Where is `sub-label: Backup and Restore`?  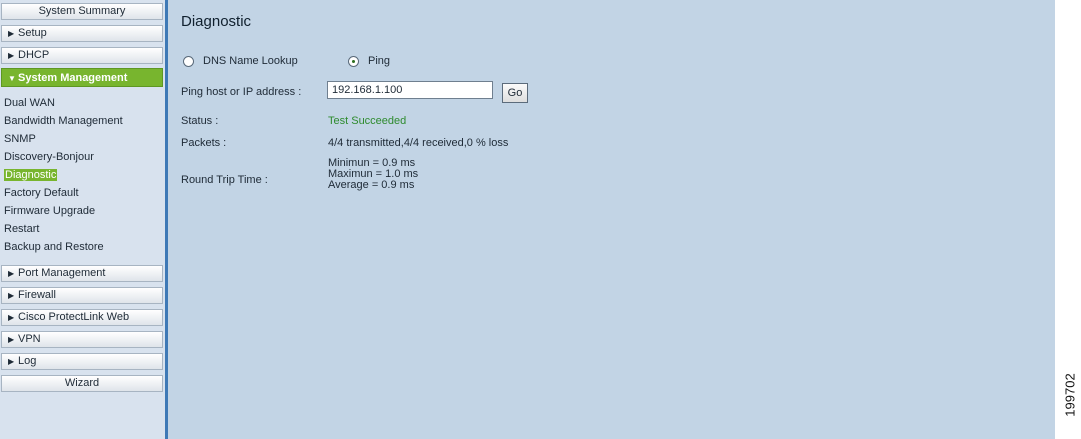 sub-label: Backup and Restore is located at coordinates (54, 247).